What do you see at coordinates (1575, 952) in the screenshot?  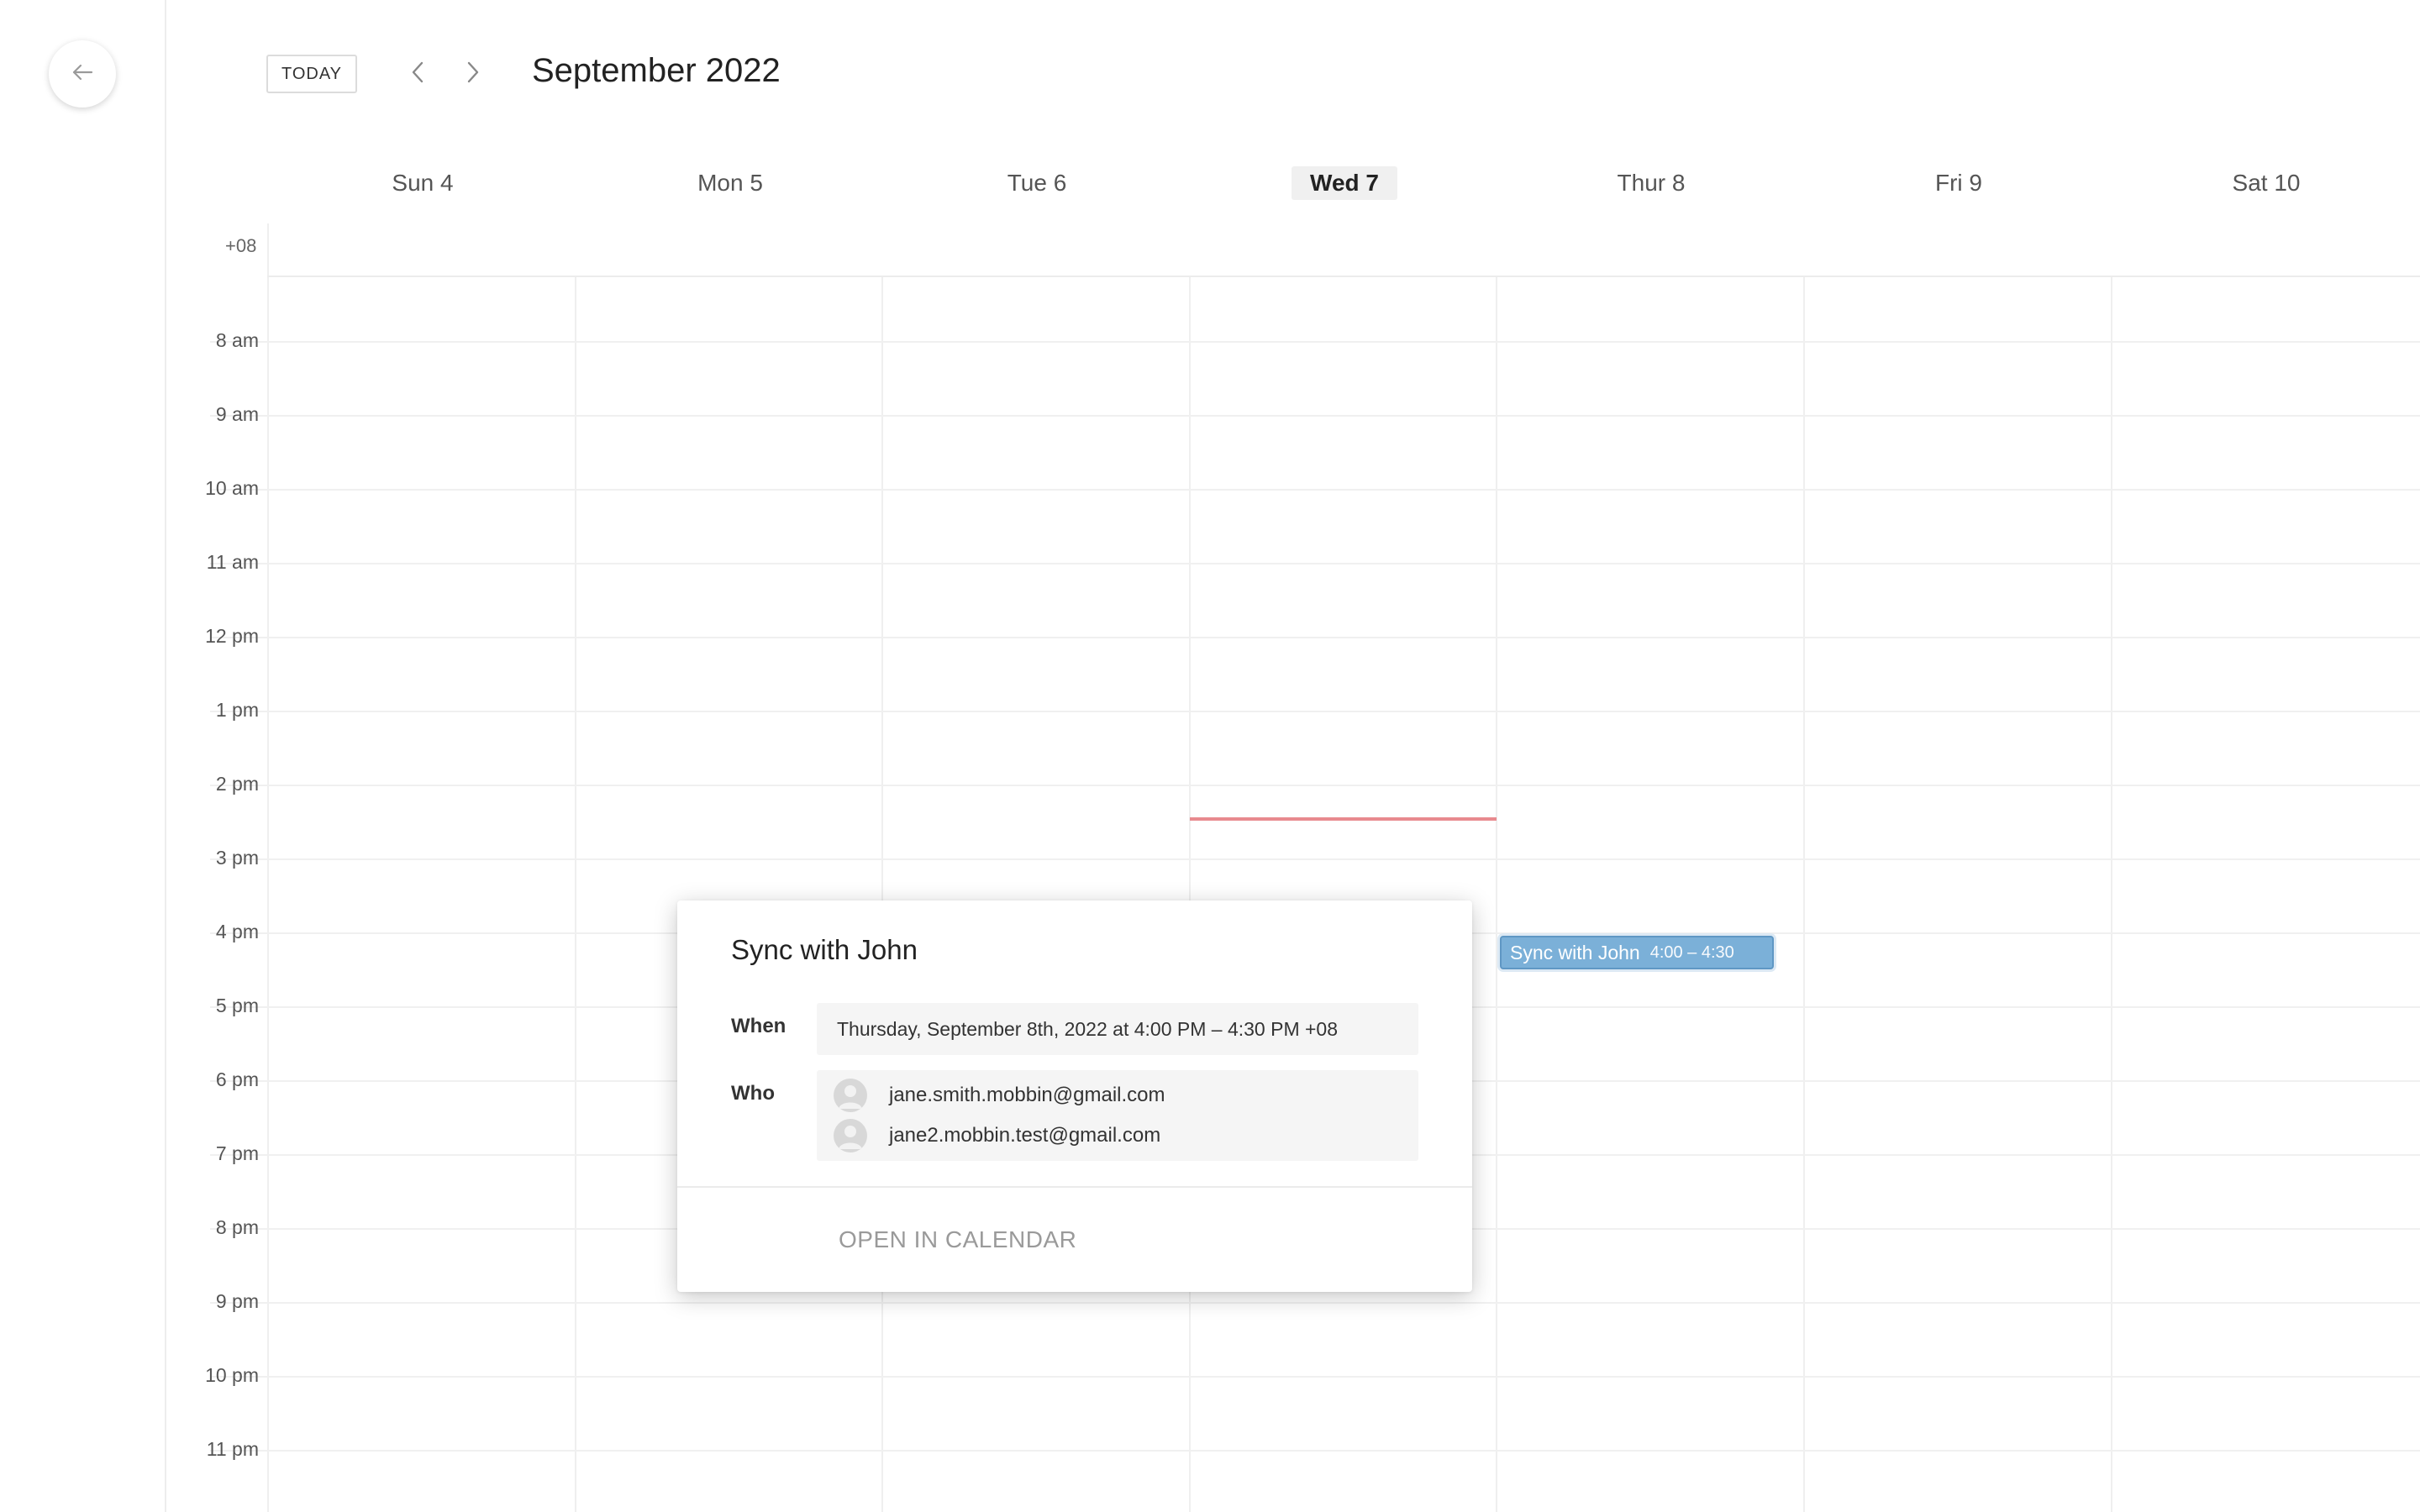 I see `event-title: Sync with John` at bounding box center [1575, 952].